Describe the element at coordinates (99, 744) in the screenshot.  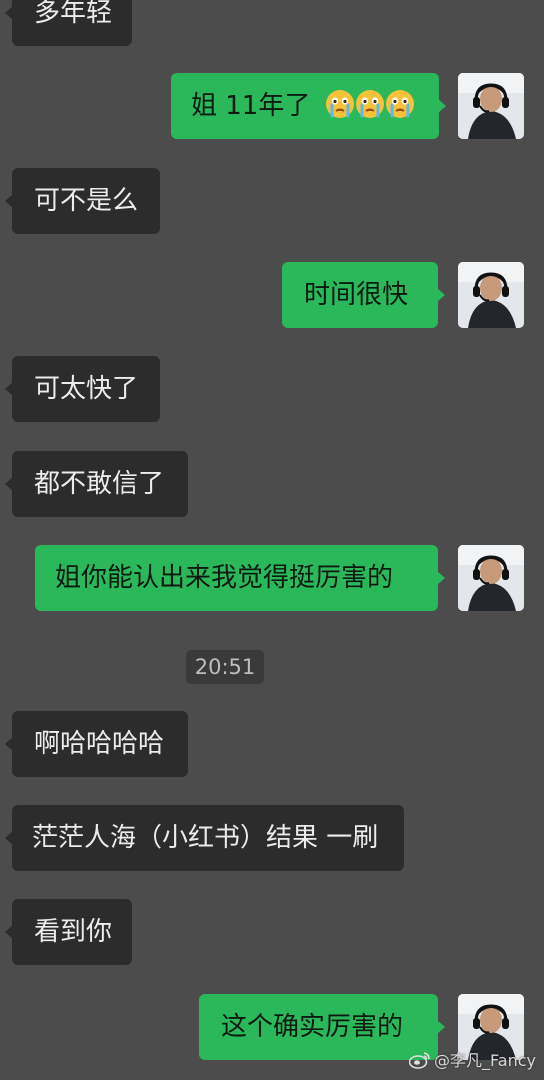
I see `message-text: 啊哈哈哈哈` at that location.